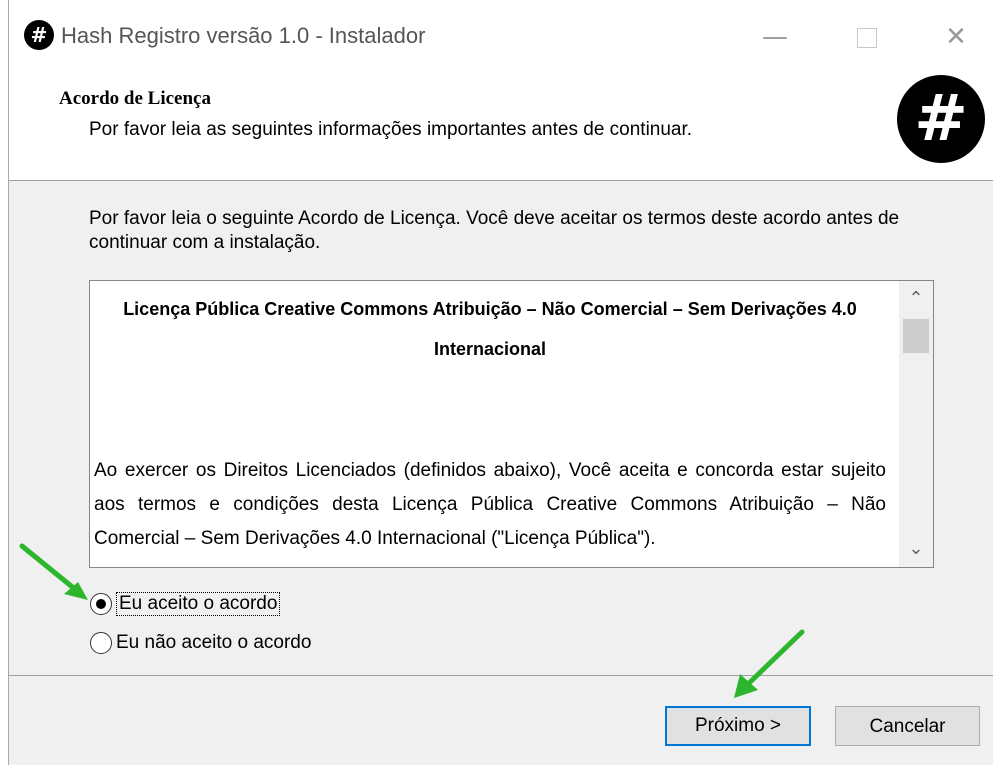  What do you see at coordinates (916, 299) in the screenshot?
I see `scroll-up-icon: ⌃` at bounding box center [916, 299].